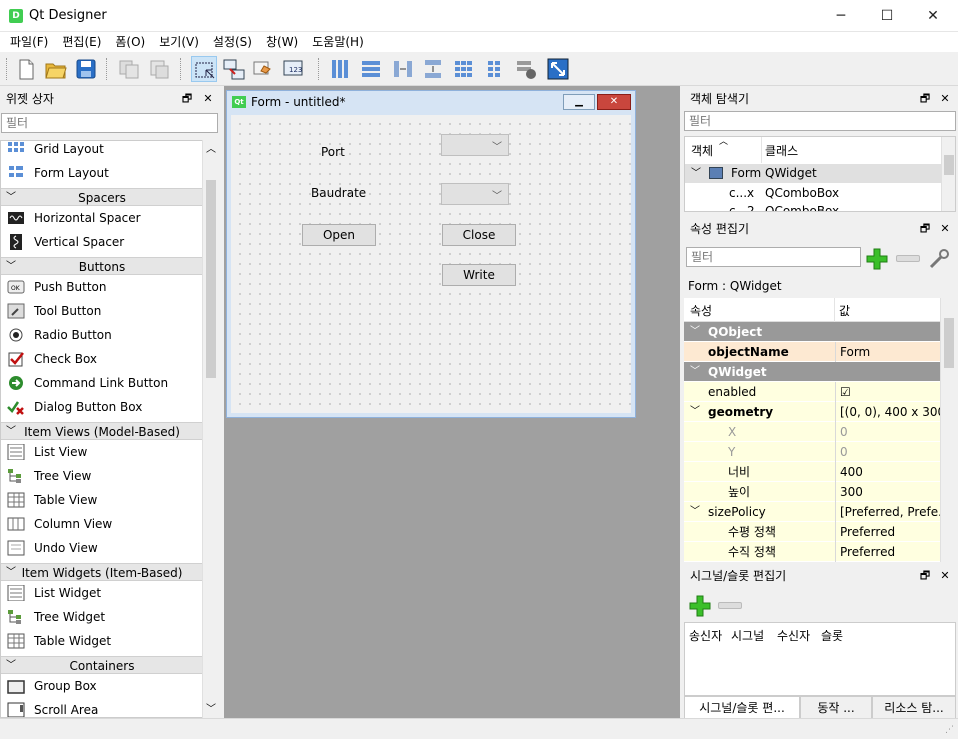 The height and width of the screenshot is (739, 958). I want to click on col-property-header: 속성, so click(701, 310).